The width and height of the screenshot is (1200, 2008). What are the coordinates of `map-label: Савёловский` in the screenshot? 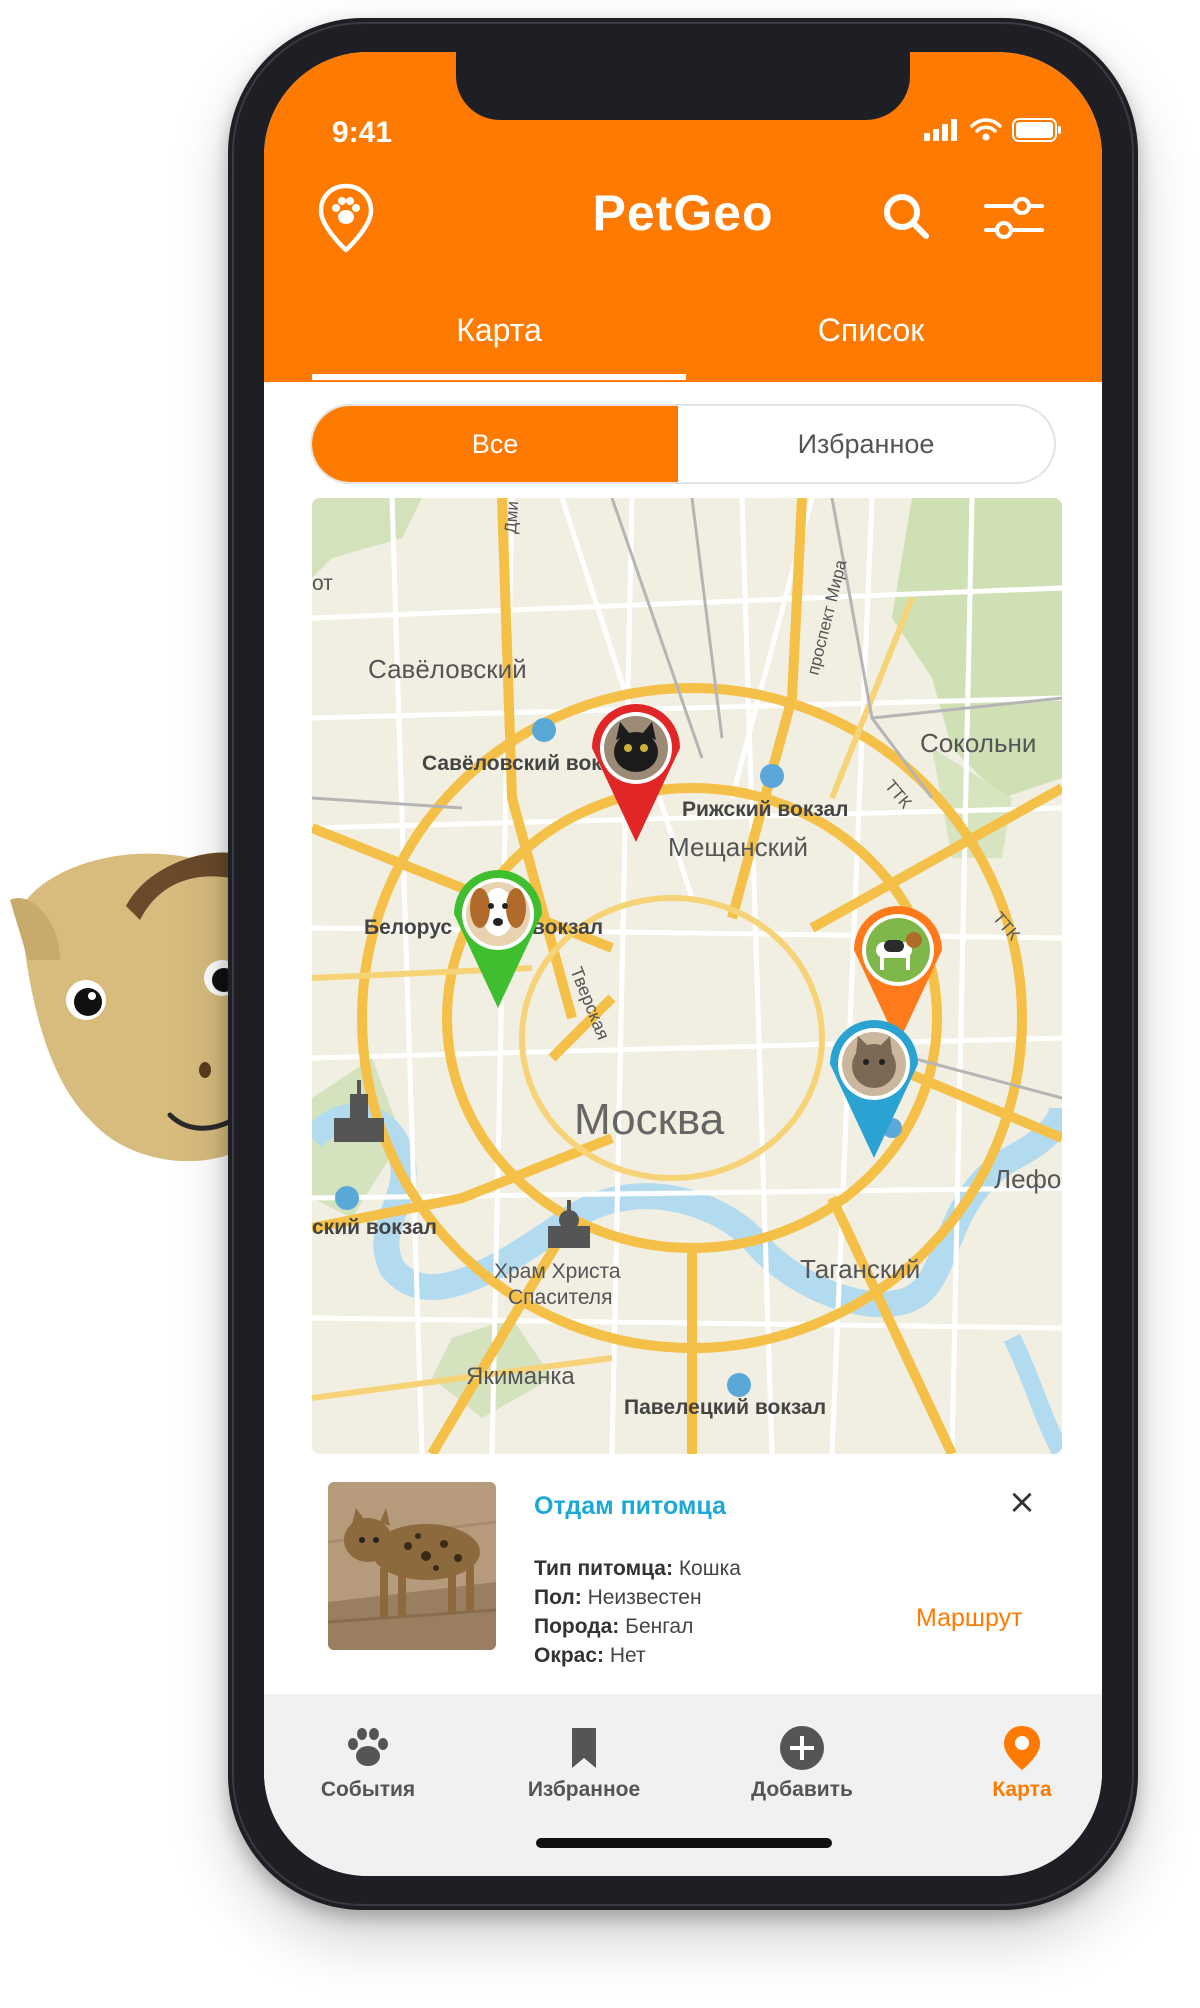 It's located at (447, 669).